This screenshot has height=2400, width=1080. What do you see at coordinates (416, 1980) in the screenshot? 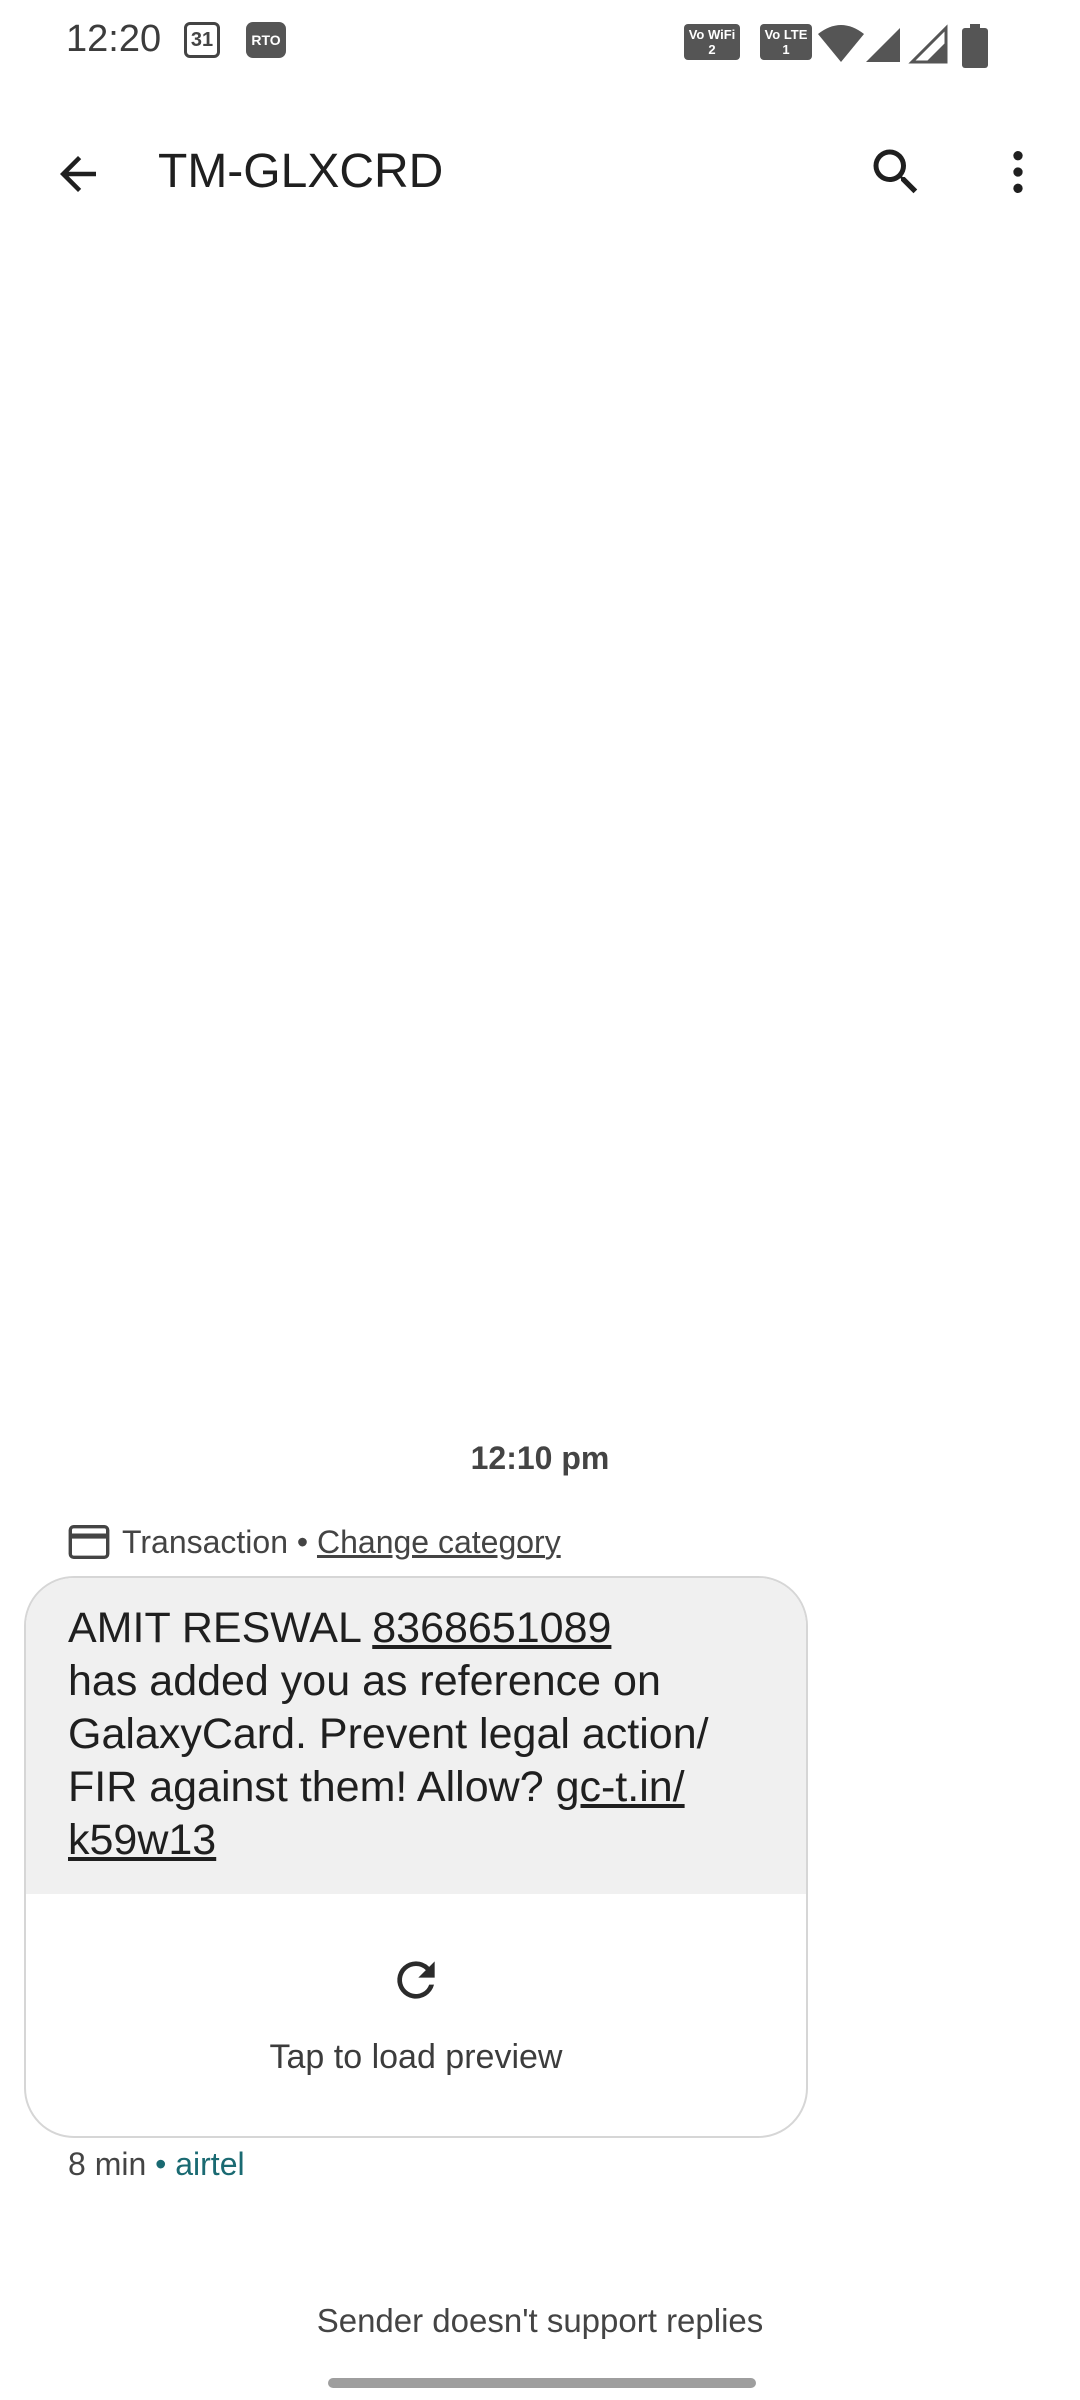
I see `refresh-icon` at bounding box center [416, 1980].